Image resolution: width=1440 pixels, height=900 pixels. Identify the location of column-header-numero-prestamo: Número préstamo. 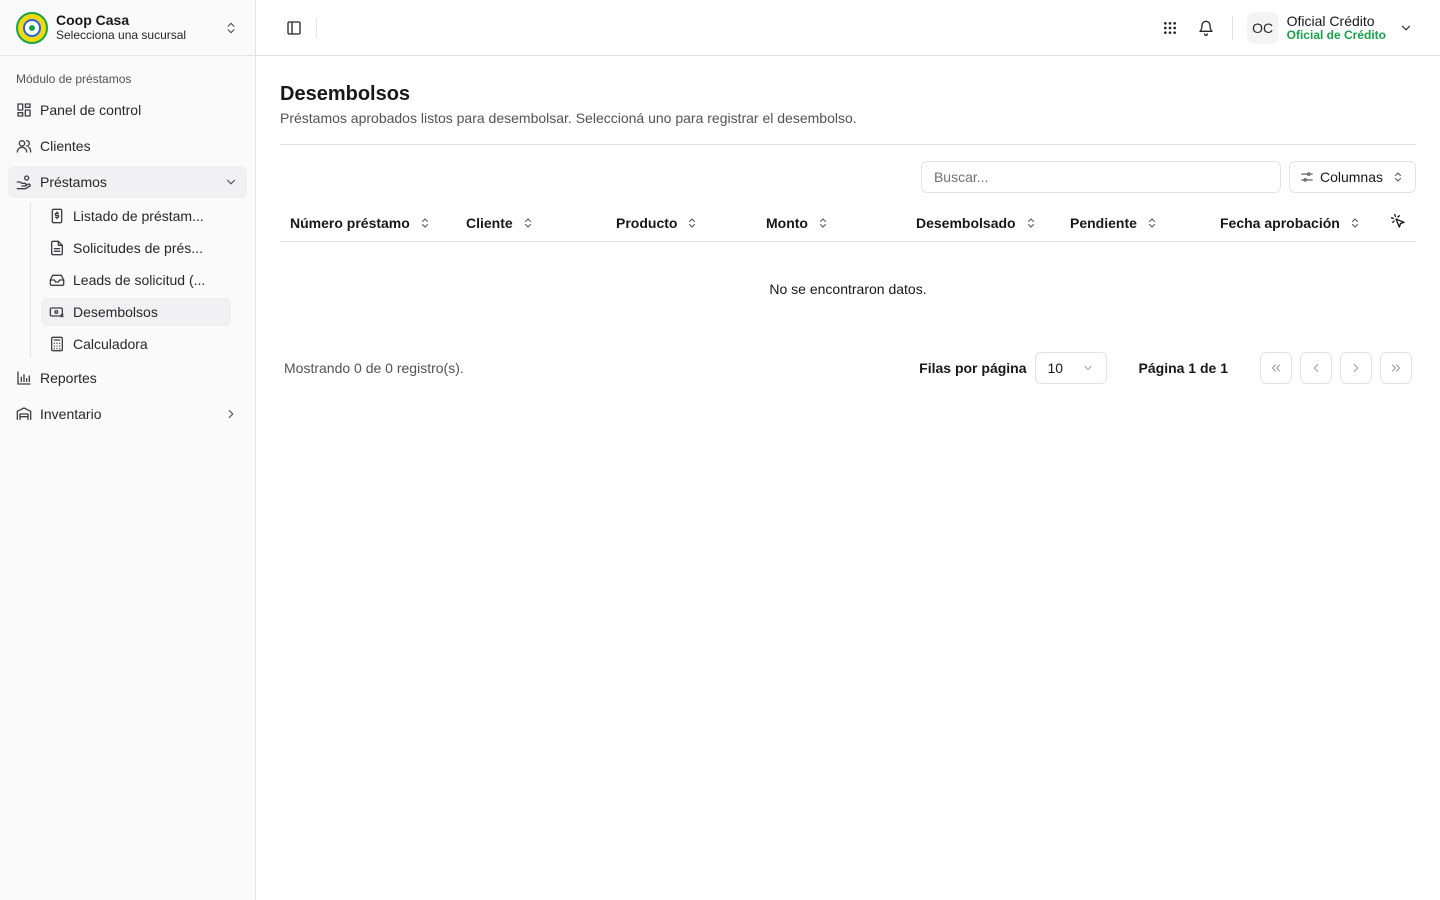
(361, 223).